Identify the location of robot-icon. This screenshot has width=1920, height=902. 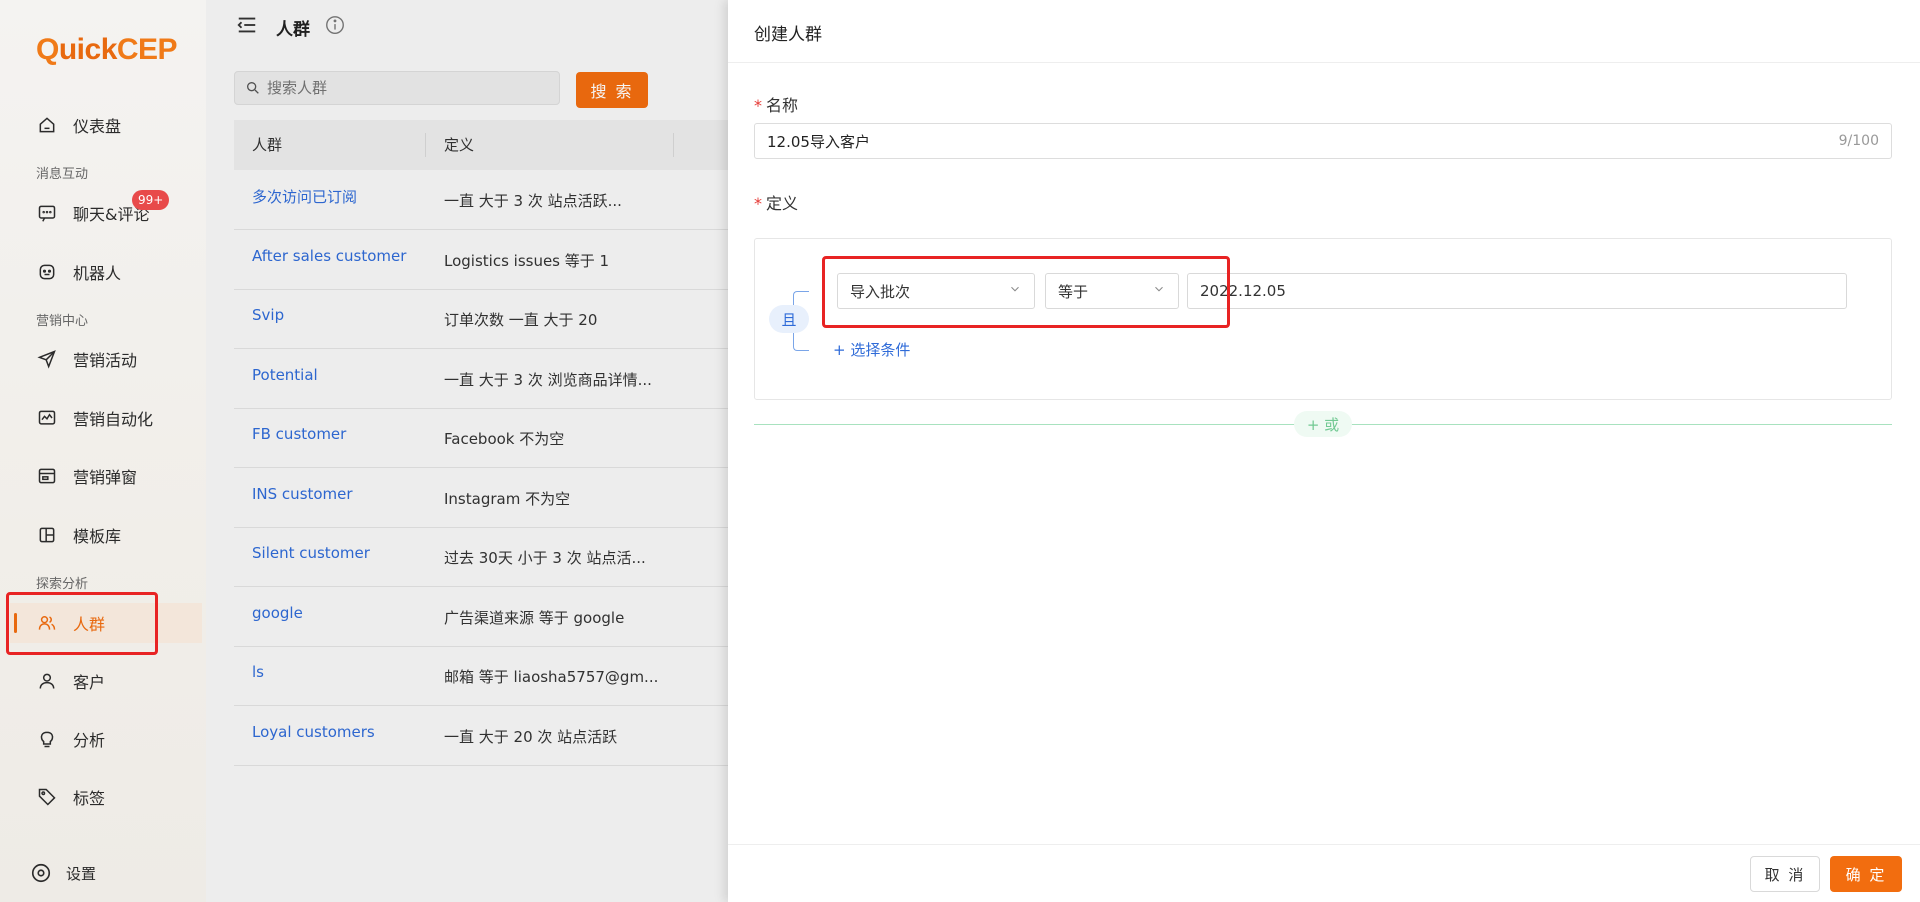
(47, 272).